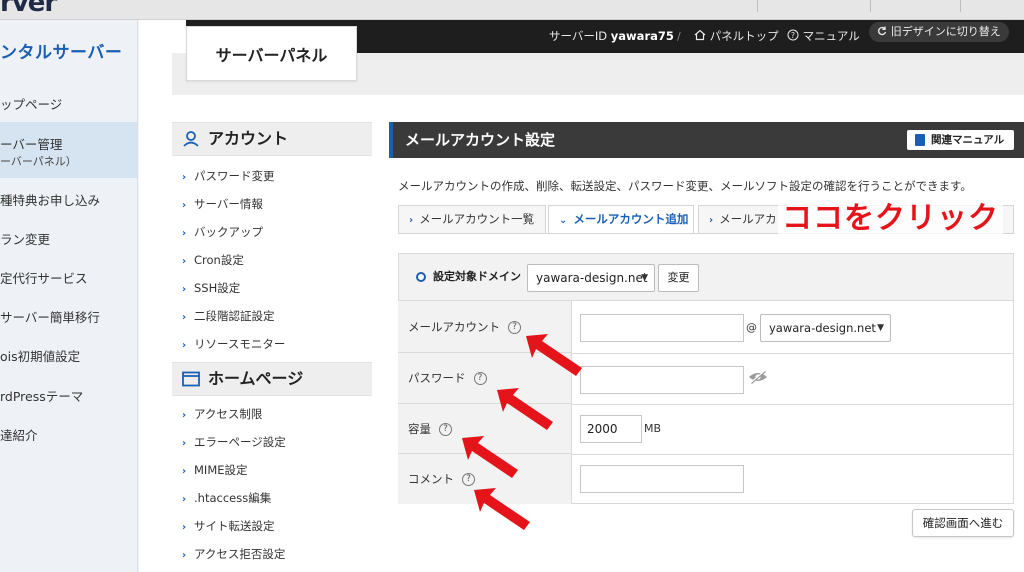 Image resolution: width=1024 pixels, height=572 pixels. I want to click on menu-item-label: リソースモニター, so click(240, 344).